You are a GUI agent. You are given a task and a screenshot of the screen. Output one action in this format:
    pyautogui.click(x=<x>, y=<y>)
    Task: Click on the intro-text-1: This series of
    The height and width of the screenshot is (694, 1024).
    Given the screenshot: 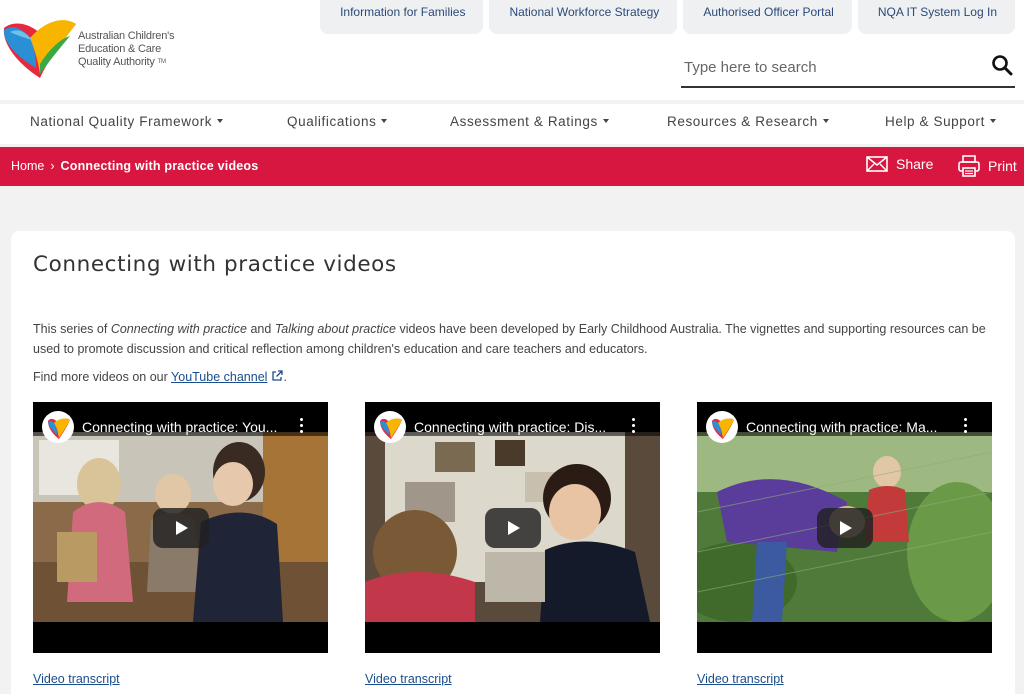 What is the action you would take?
    pyautogui.click(x=72, y=329)
    